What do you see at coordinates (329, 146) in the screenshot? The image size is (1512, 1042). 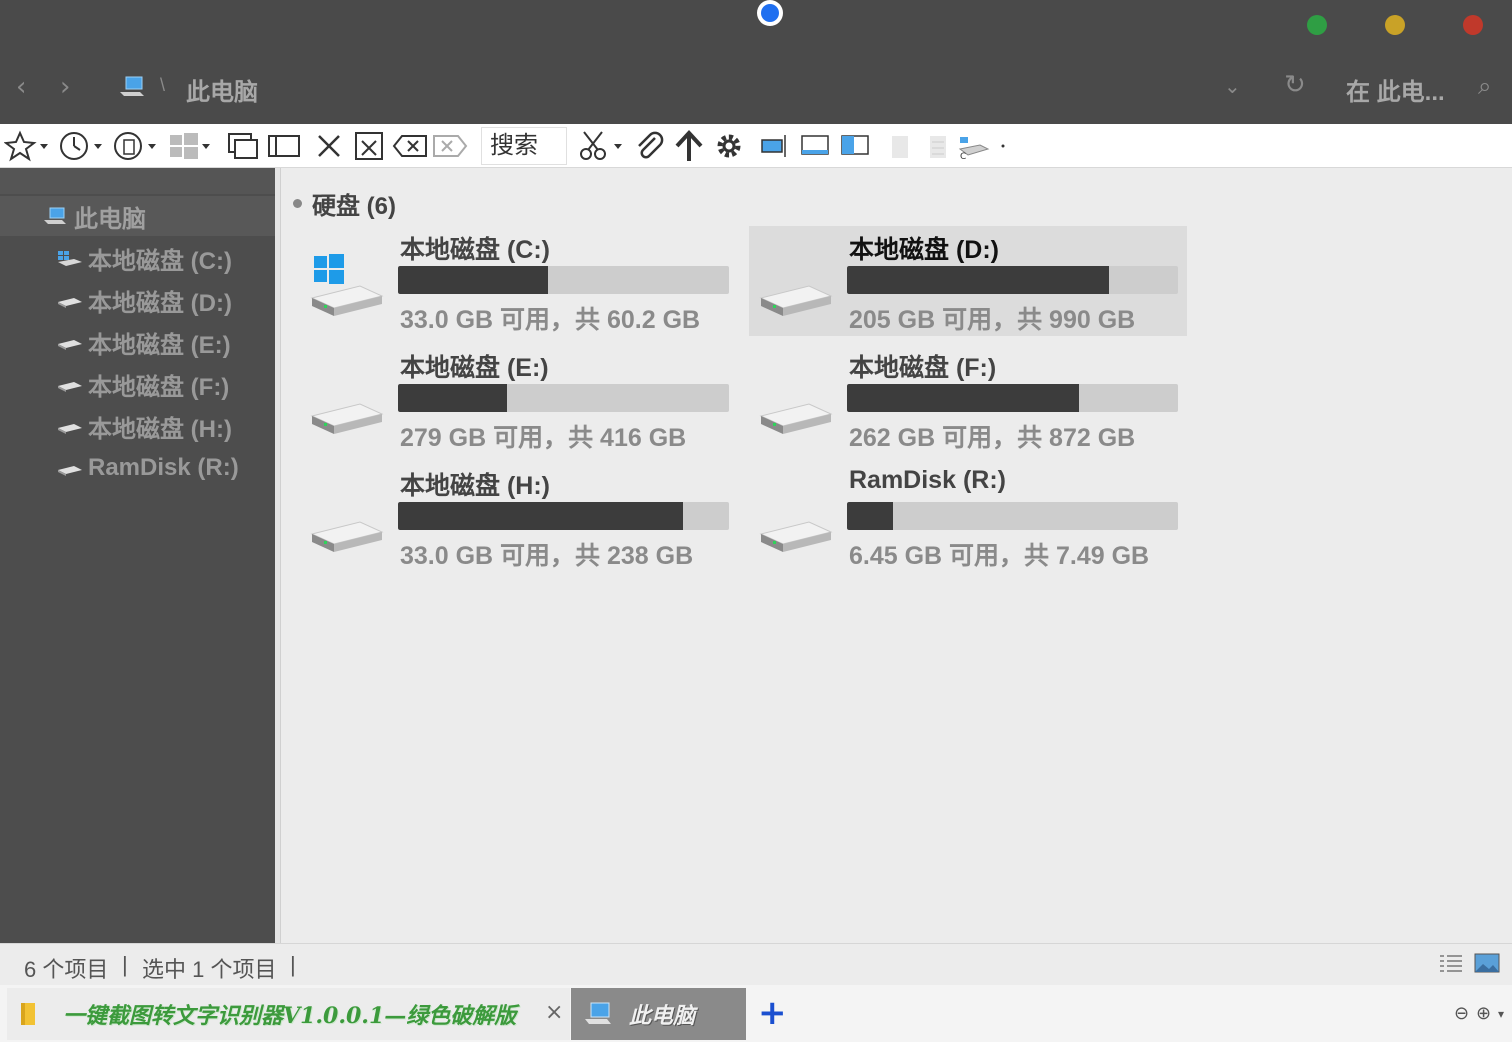 I see `close-icon` at bounding box center [329, 146].